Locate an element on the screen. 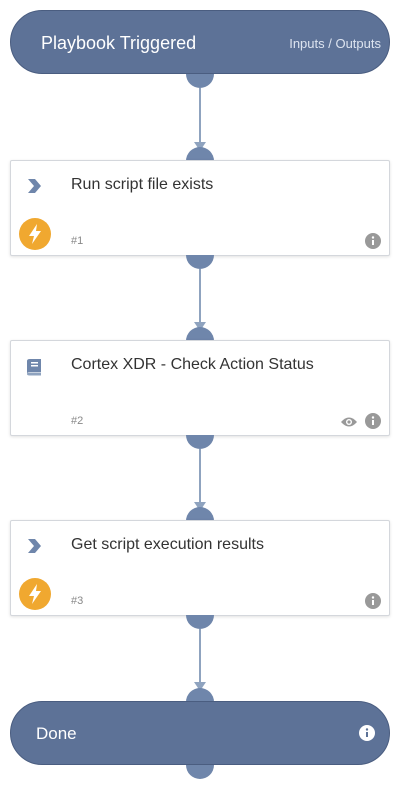 Image resolution: width=400 pixels, height=789 pixels. task-2-output-port is located at coordinates (200, 442).